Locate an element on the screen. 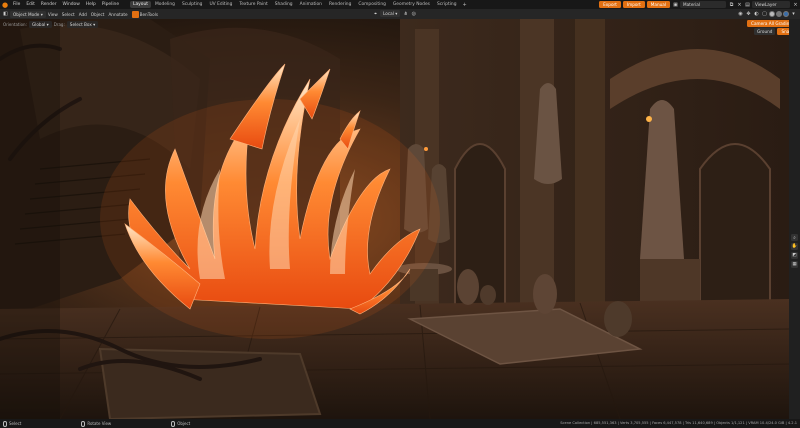 Image resolution: width=800 pixels, height=428 pixels. transform-space-label: Local is located at coordinates (388, 13).